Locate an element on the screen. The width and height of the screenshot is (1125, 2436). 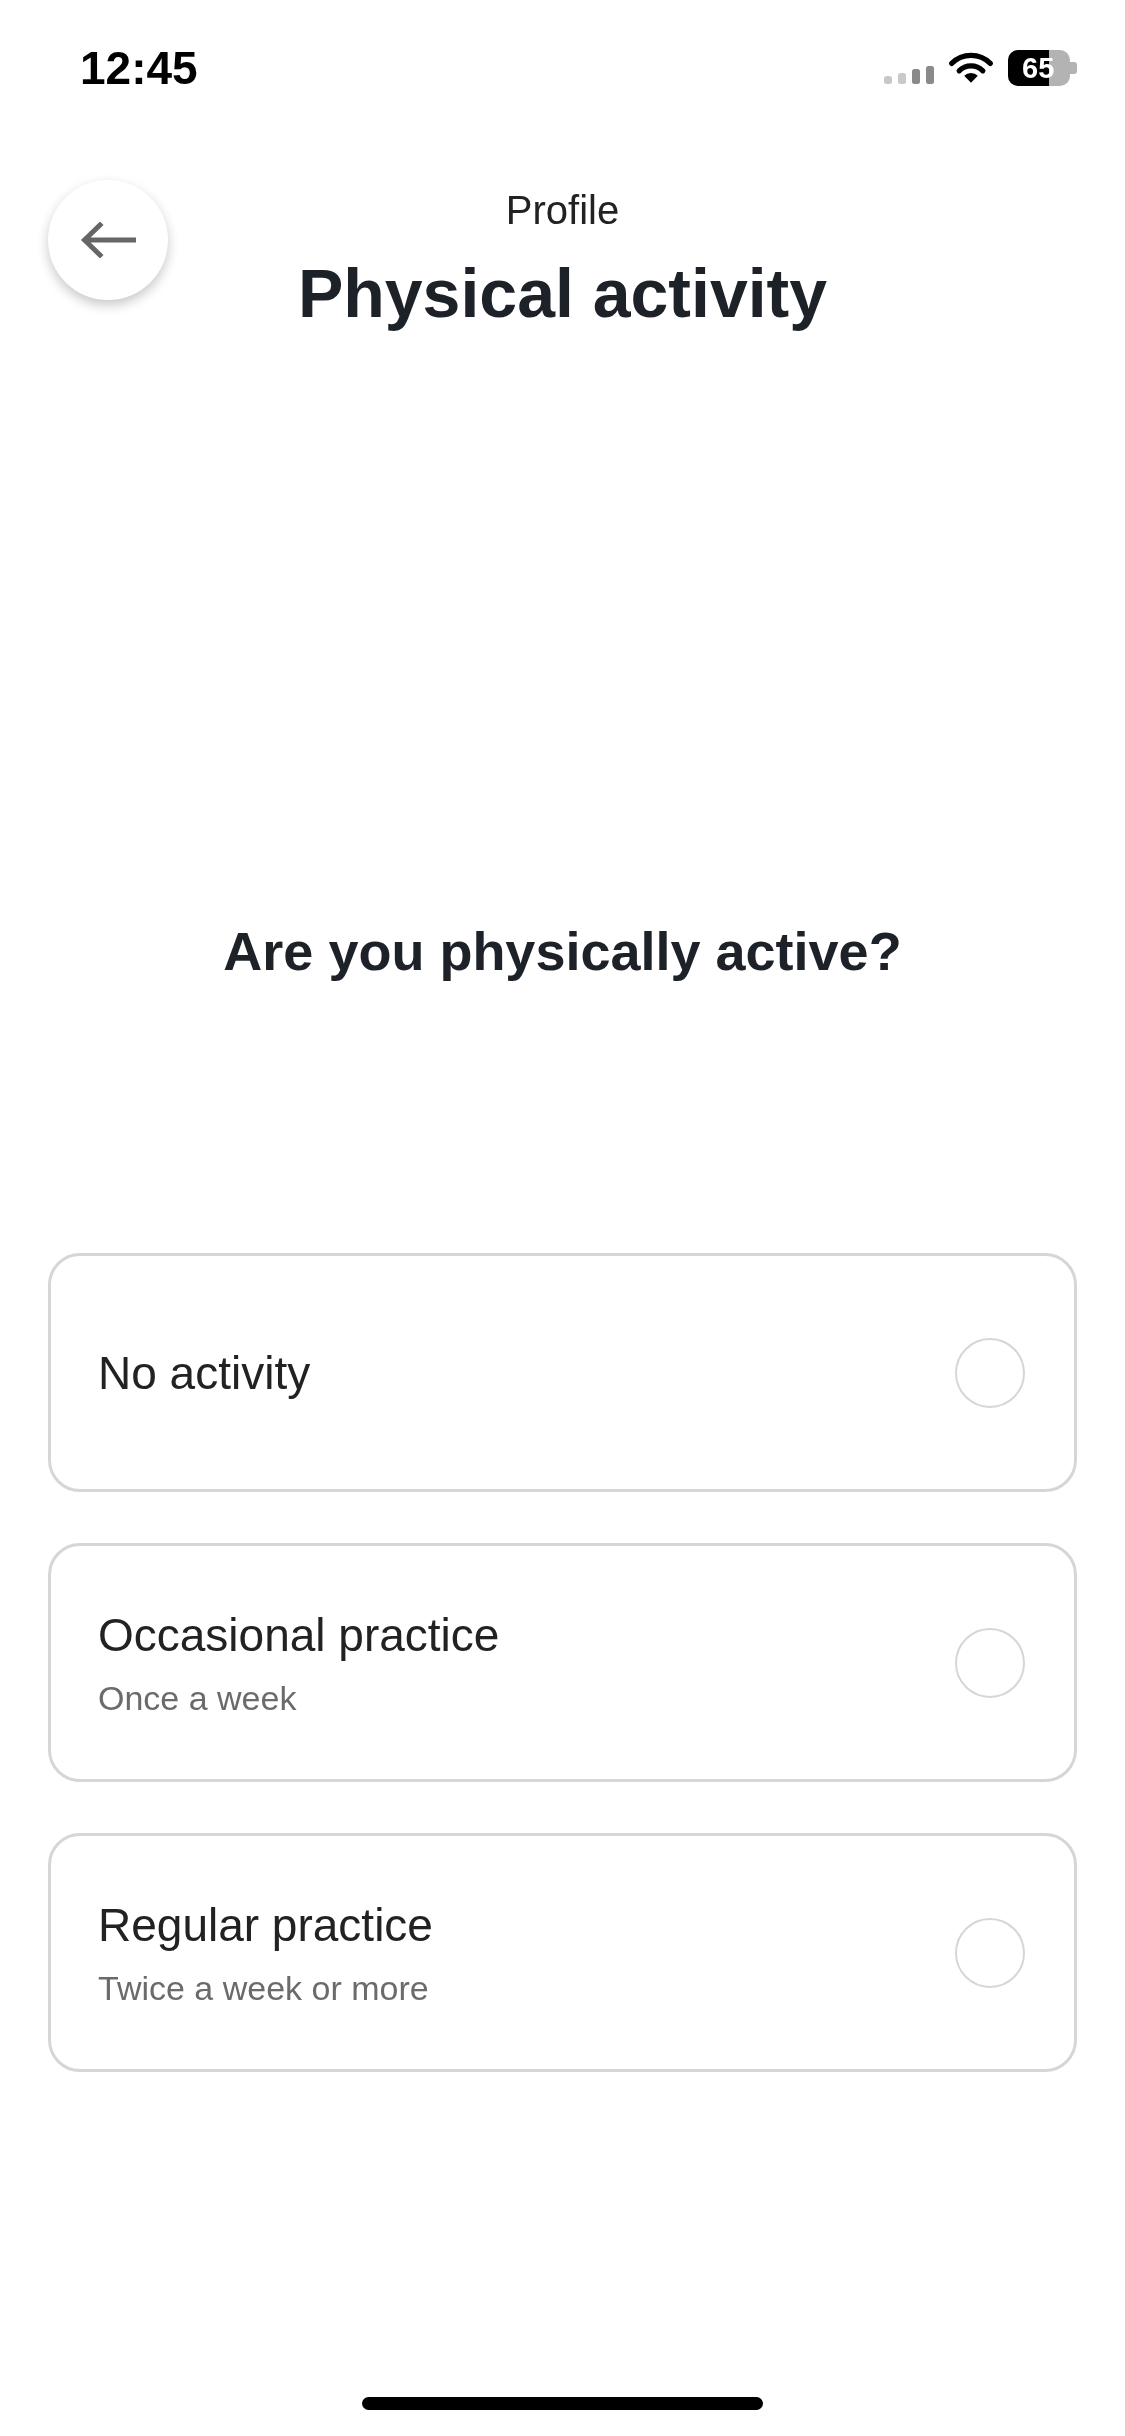
signal-icon is located at coordinates (909, 75).